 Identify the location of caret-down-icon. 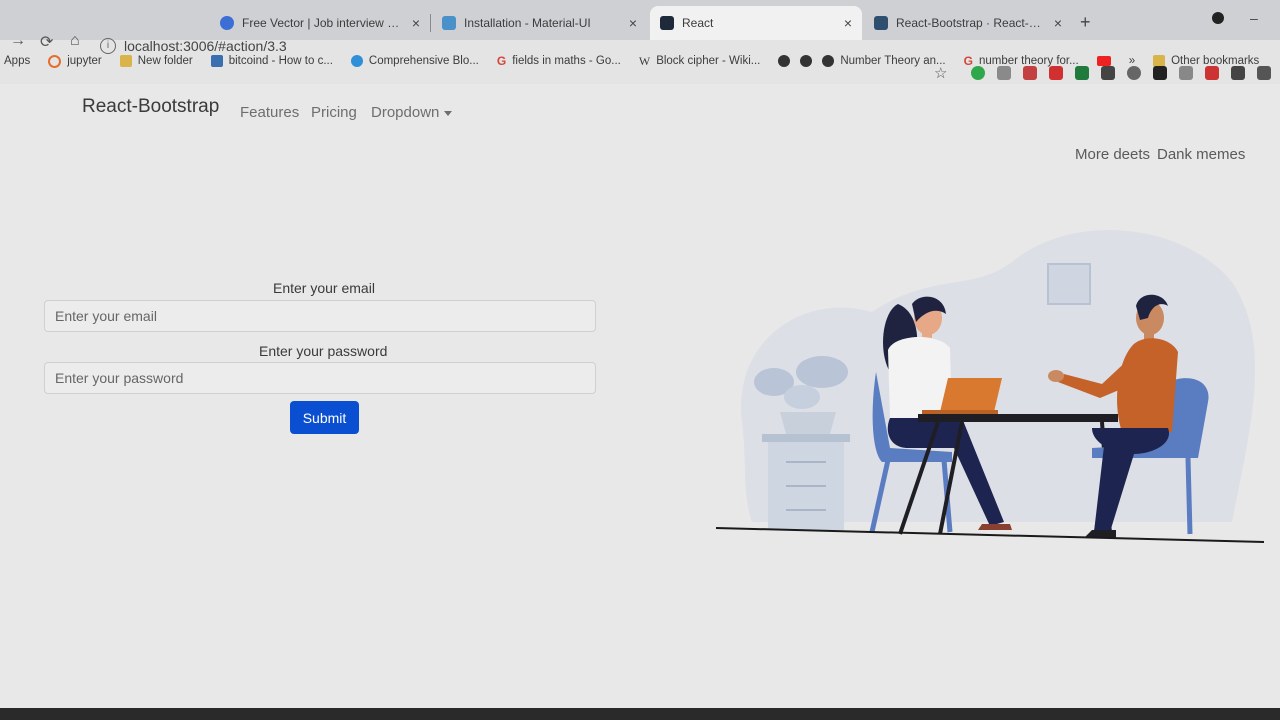
(448, 113).